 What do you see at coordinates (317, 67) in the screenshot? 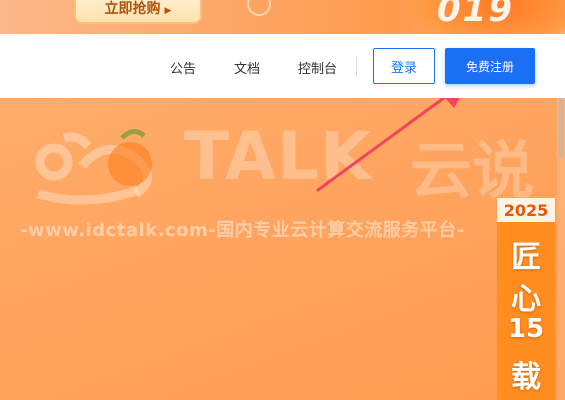
I see `nav-link-console: 控制台` at bounding box center [317, 67].